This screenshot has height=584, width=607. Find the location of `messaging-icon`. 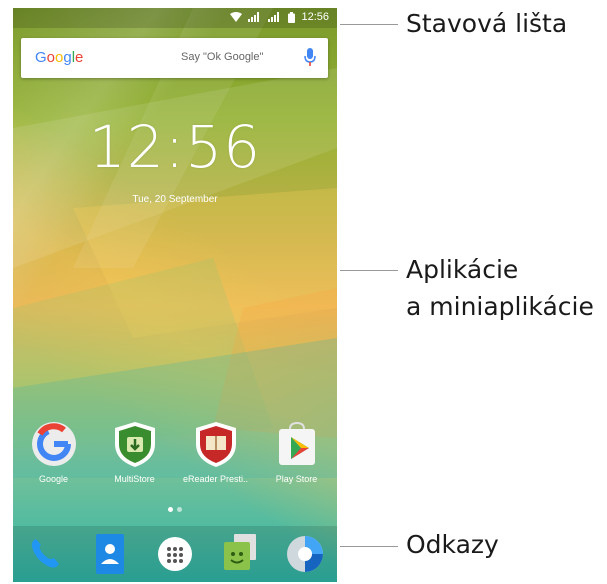

messaging-icon is located at coordinates (239, 552).